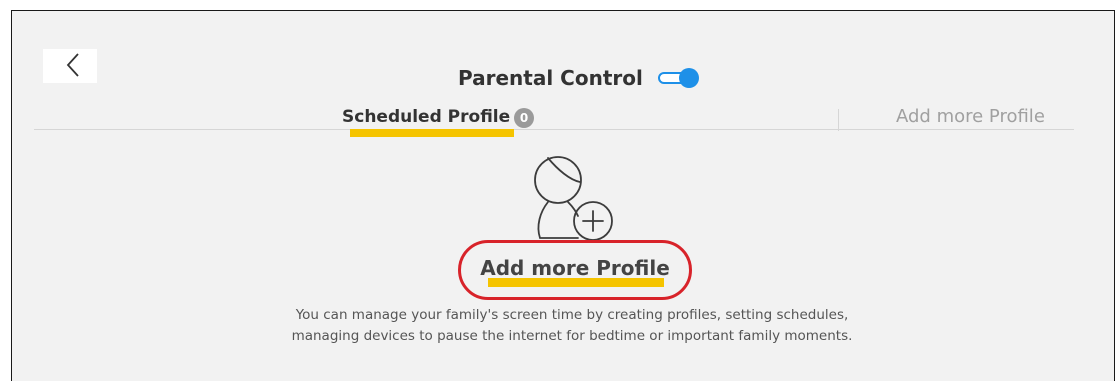 This screenshot has width=1119, height=381. What do you see at coordinates (838, 120) in the screenshot?
I see `tab-separator` at bounding box center [838, 120].